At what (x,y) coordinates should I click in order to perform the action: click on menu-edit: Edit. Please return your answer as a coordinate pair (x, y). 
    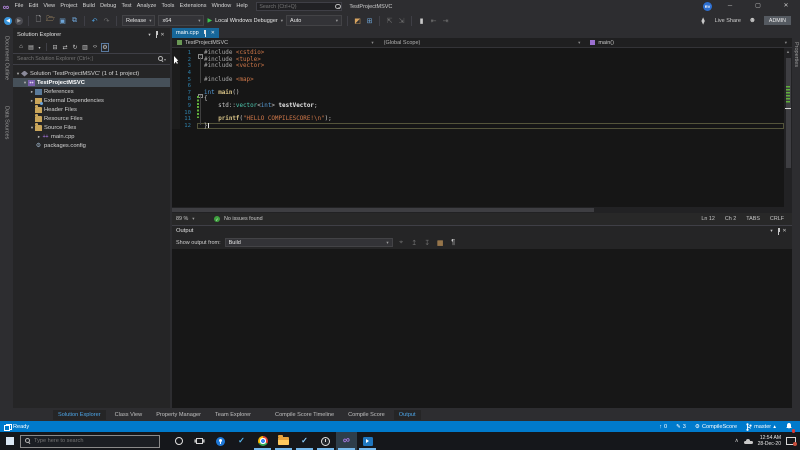
    Looking at the image, I should click on (33, 6).